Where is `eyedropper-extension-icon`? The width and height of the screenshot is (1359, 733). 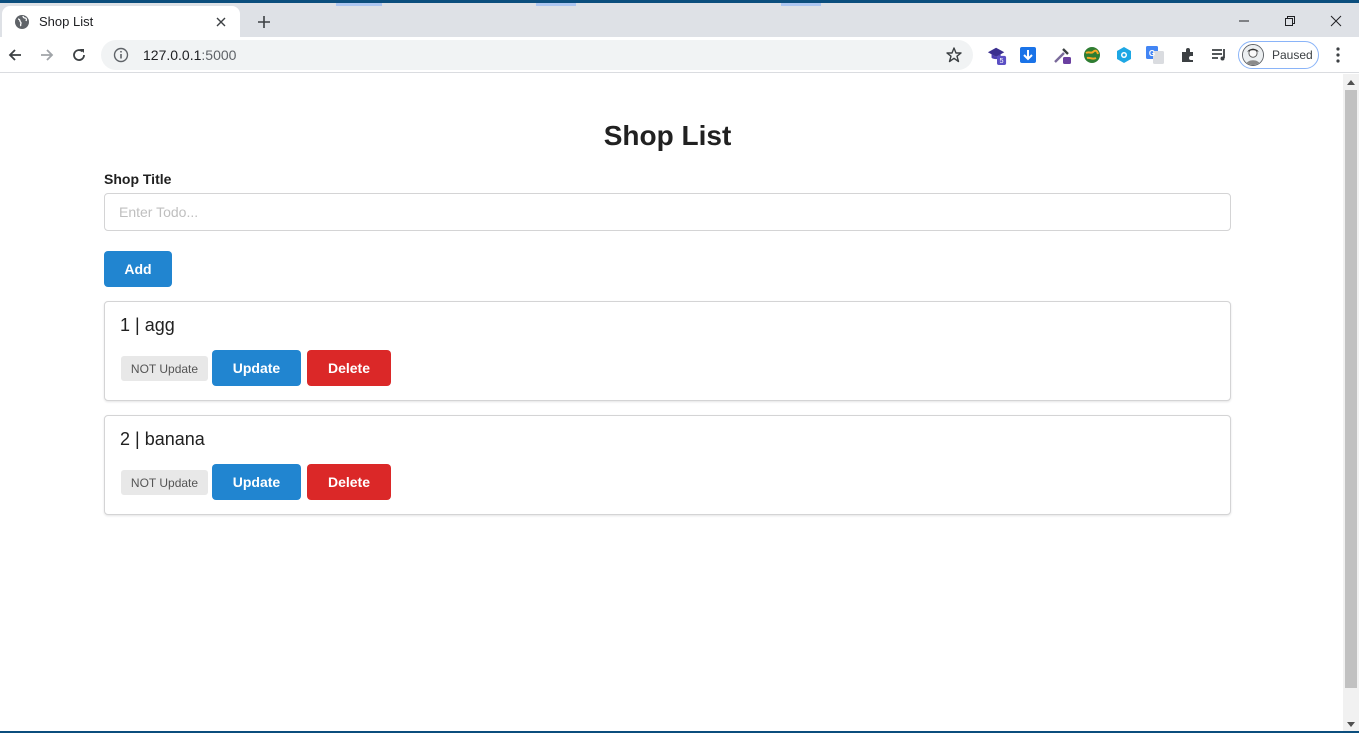 eyedropper-extension-icon is located at coordinates (1062, 55).